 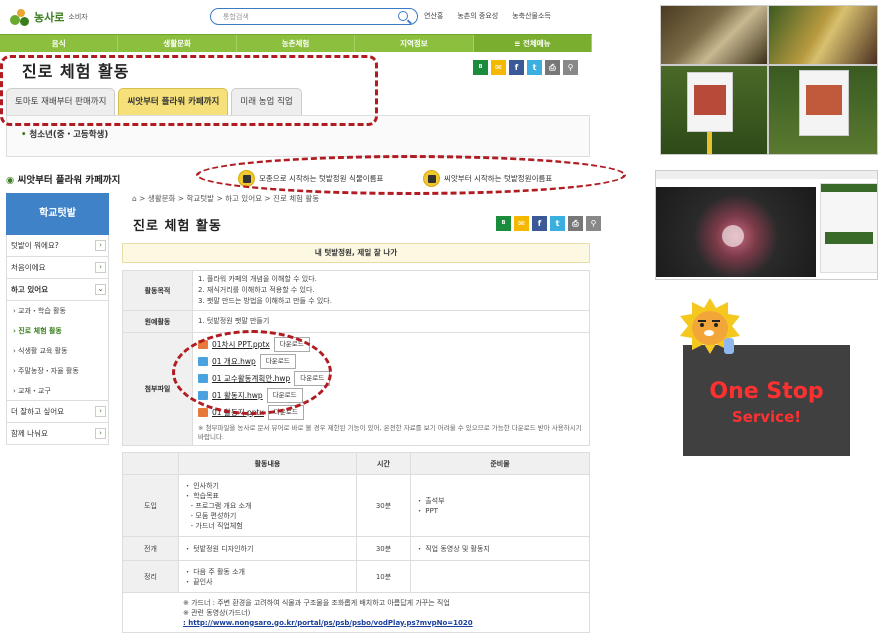 I want to click on photo-plant-labels, so click(x=823, y=35).